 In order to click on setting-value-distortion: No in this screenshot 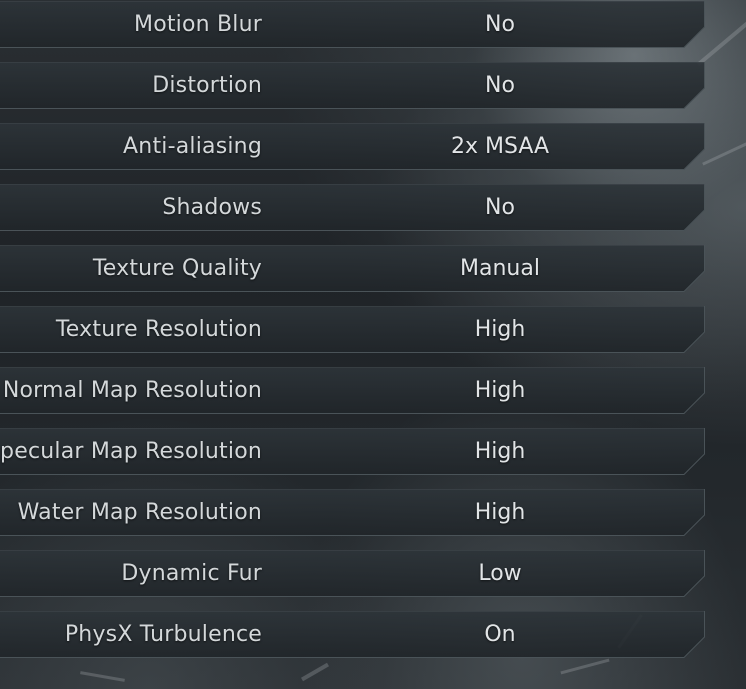, I will do `click(500, 85)`.